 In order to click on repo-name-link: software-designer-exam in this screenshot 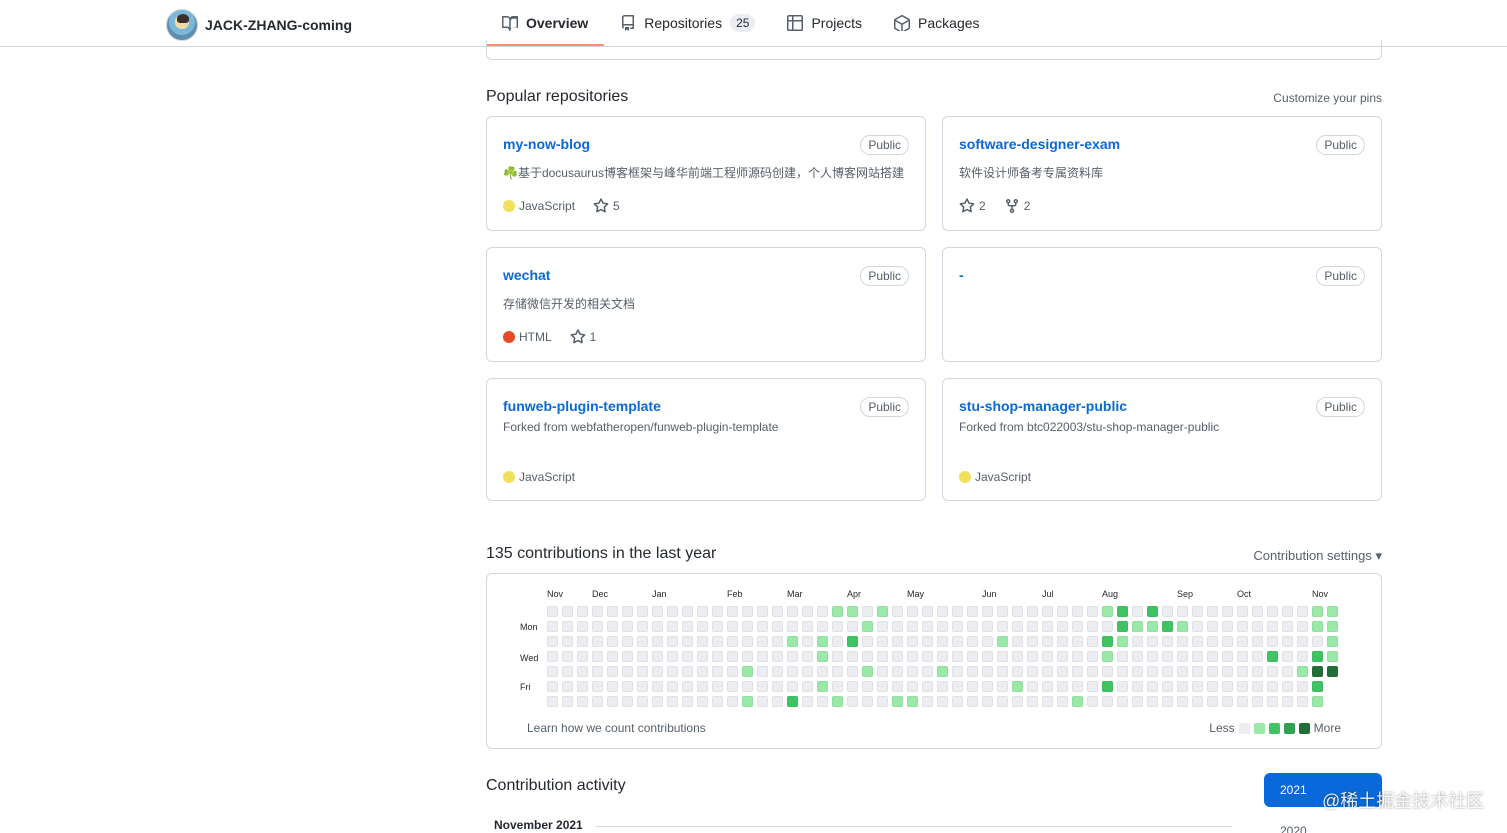, I will do `click(1039, 144)`.